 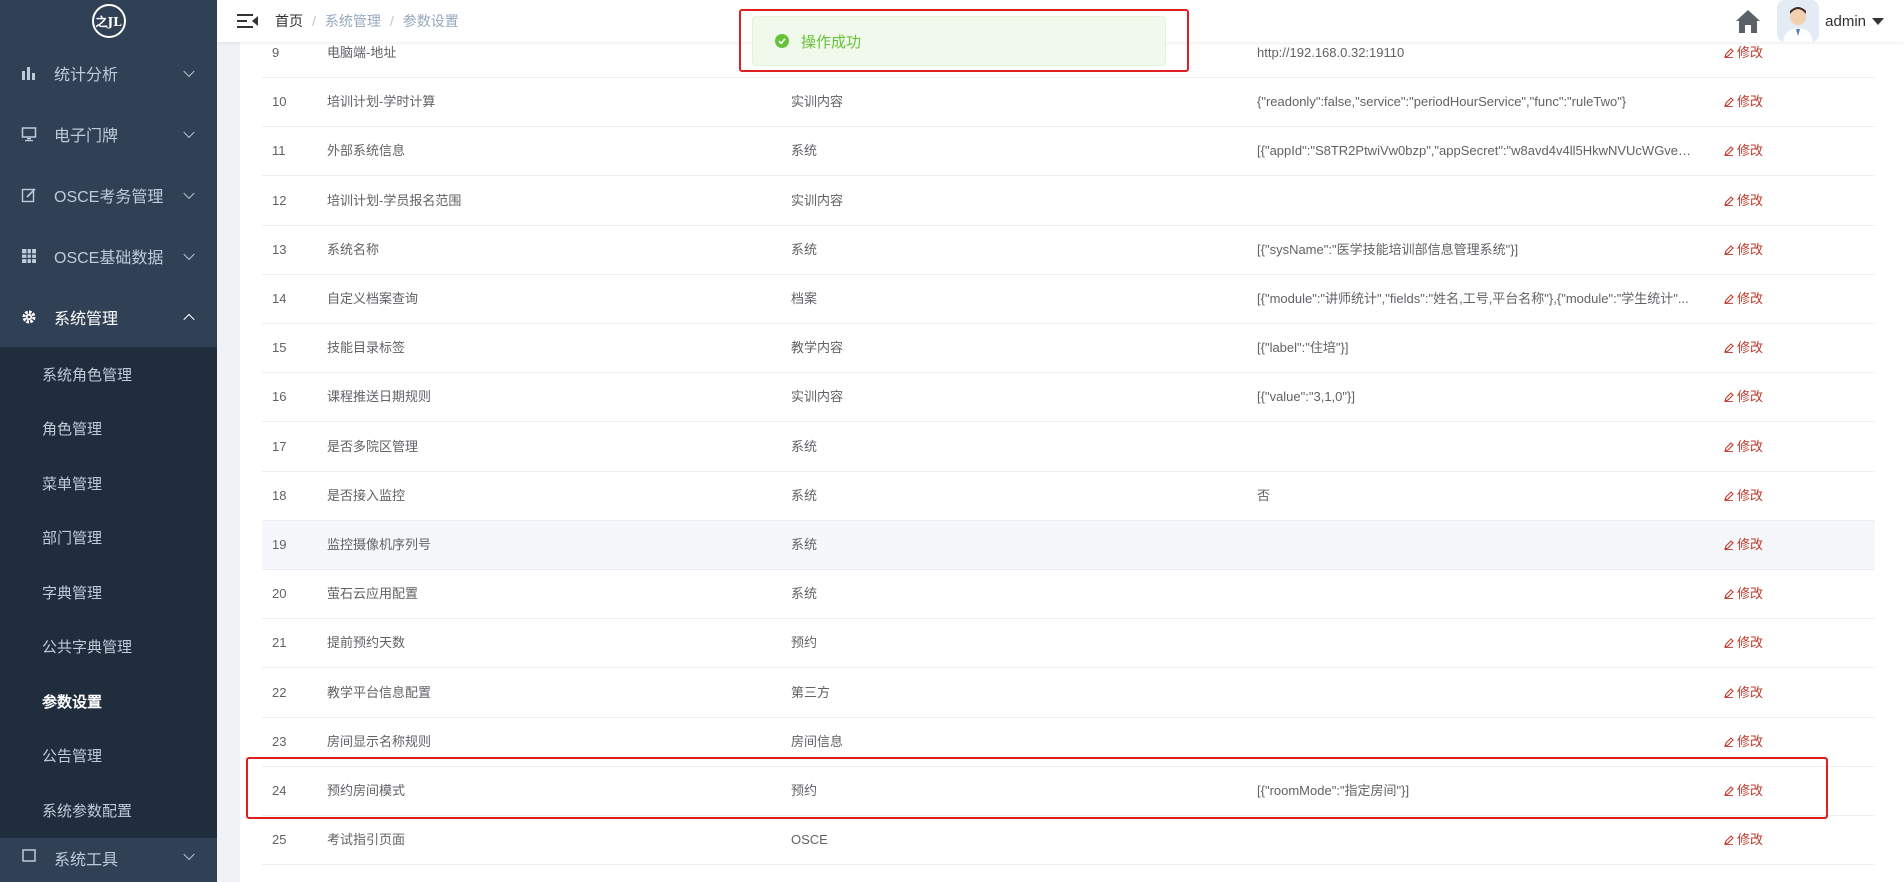 What do you see at coordinates (1068, 841) in the screenshot?
I see `table-row: 25 考试指引页面 OSCE 修改` at bounding box center [1068, 841].